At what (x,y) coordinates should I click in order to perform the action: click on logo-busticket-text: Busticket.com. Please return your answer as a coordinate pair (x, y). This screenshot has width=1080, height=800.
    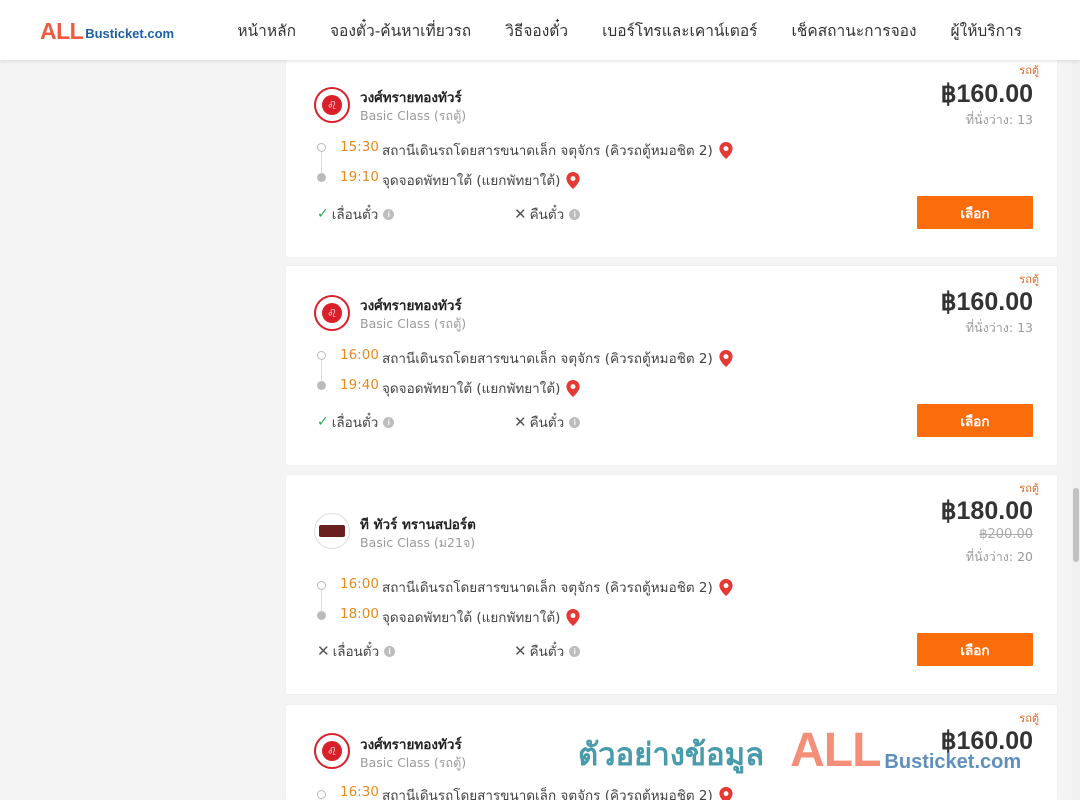
    Looking at the image, I should click on (130, 33).